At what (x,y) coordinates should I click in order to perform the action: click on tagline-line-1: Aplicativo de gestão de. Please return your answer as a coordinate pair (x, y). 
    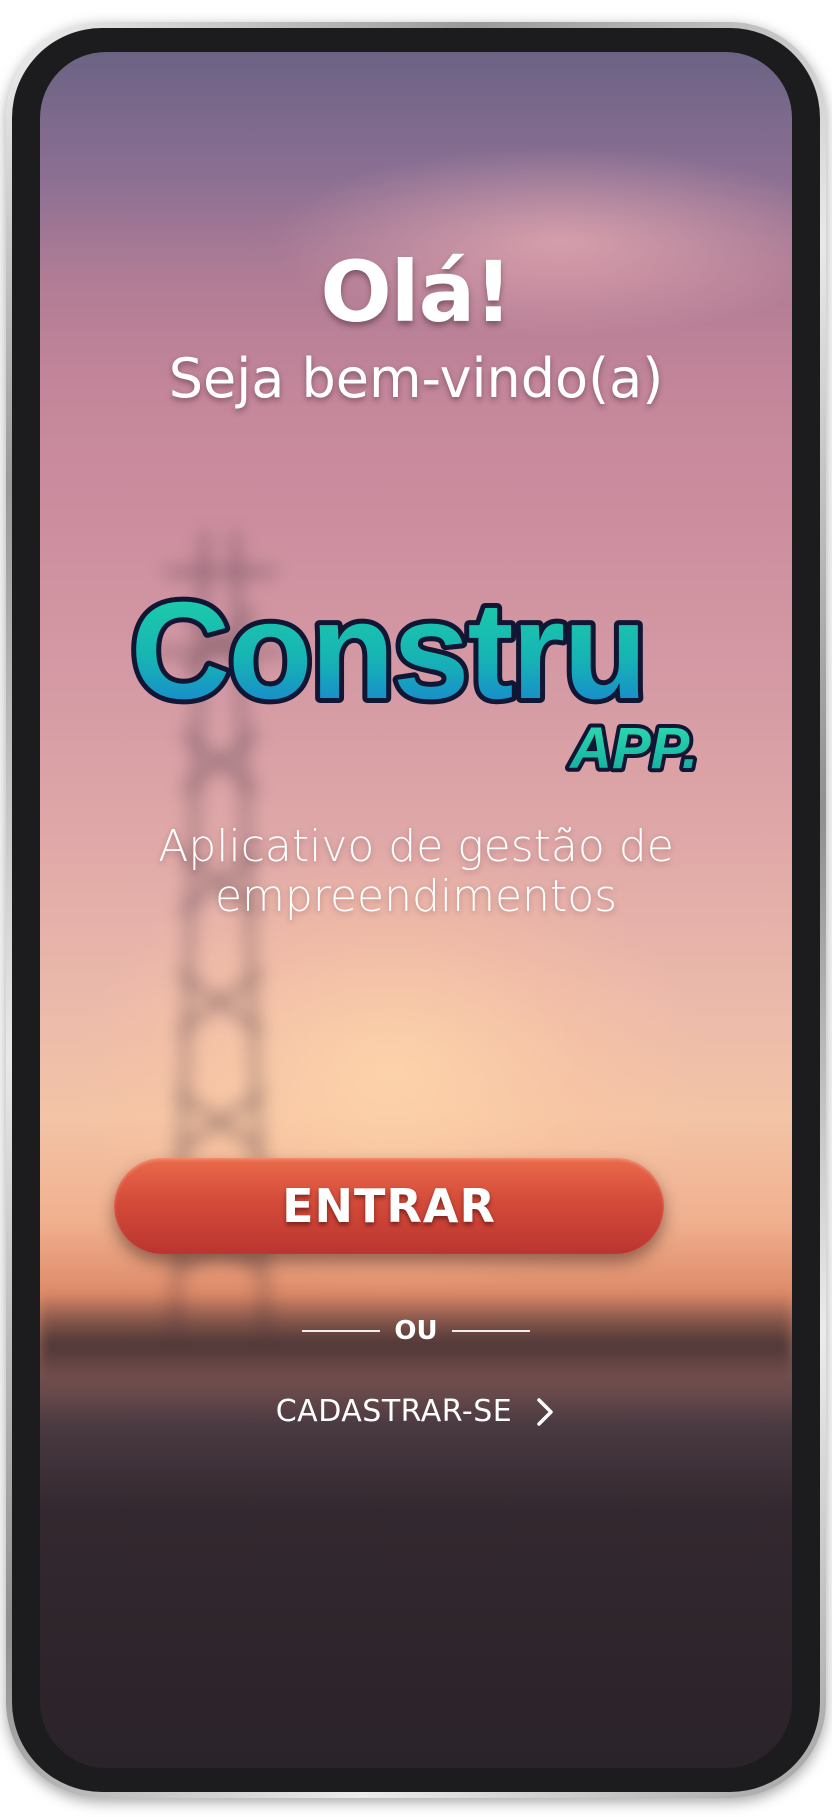
    Looking at the image, I should click on (416, 846).